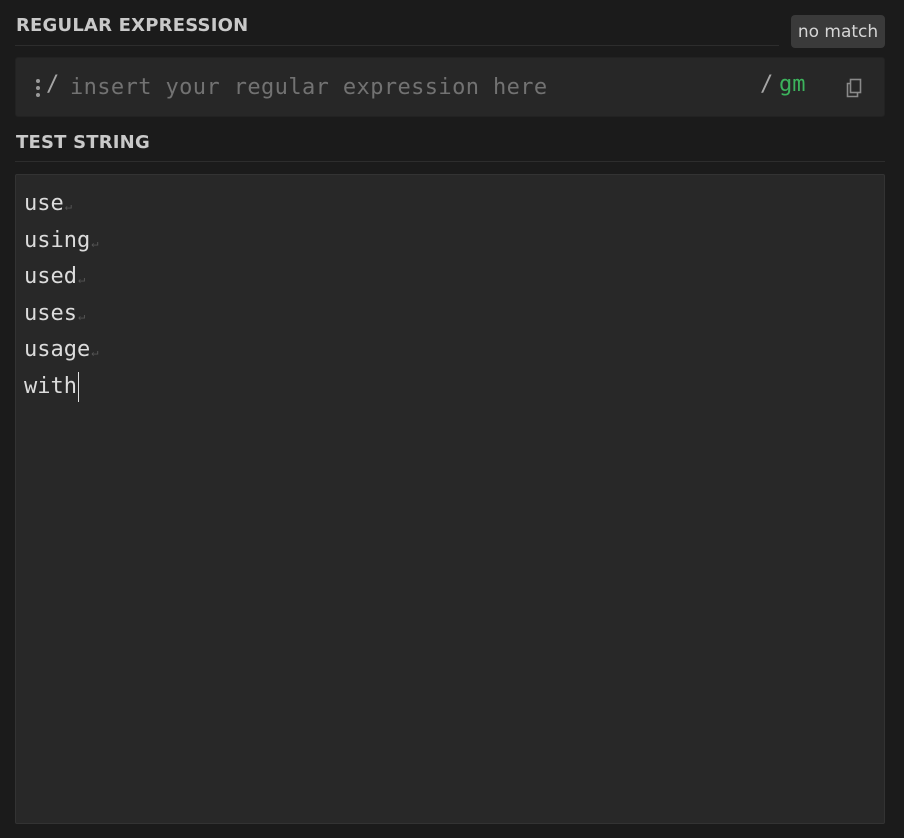  I want to click on test-string-line-text: usage, so click(57, 350).